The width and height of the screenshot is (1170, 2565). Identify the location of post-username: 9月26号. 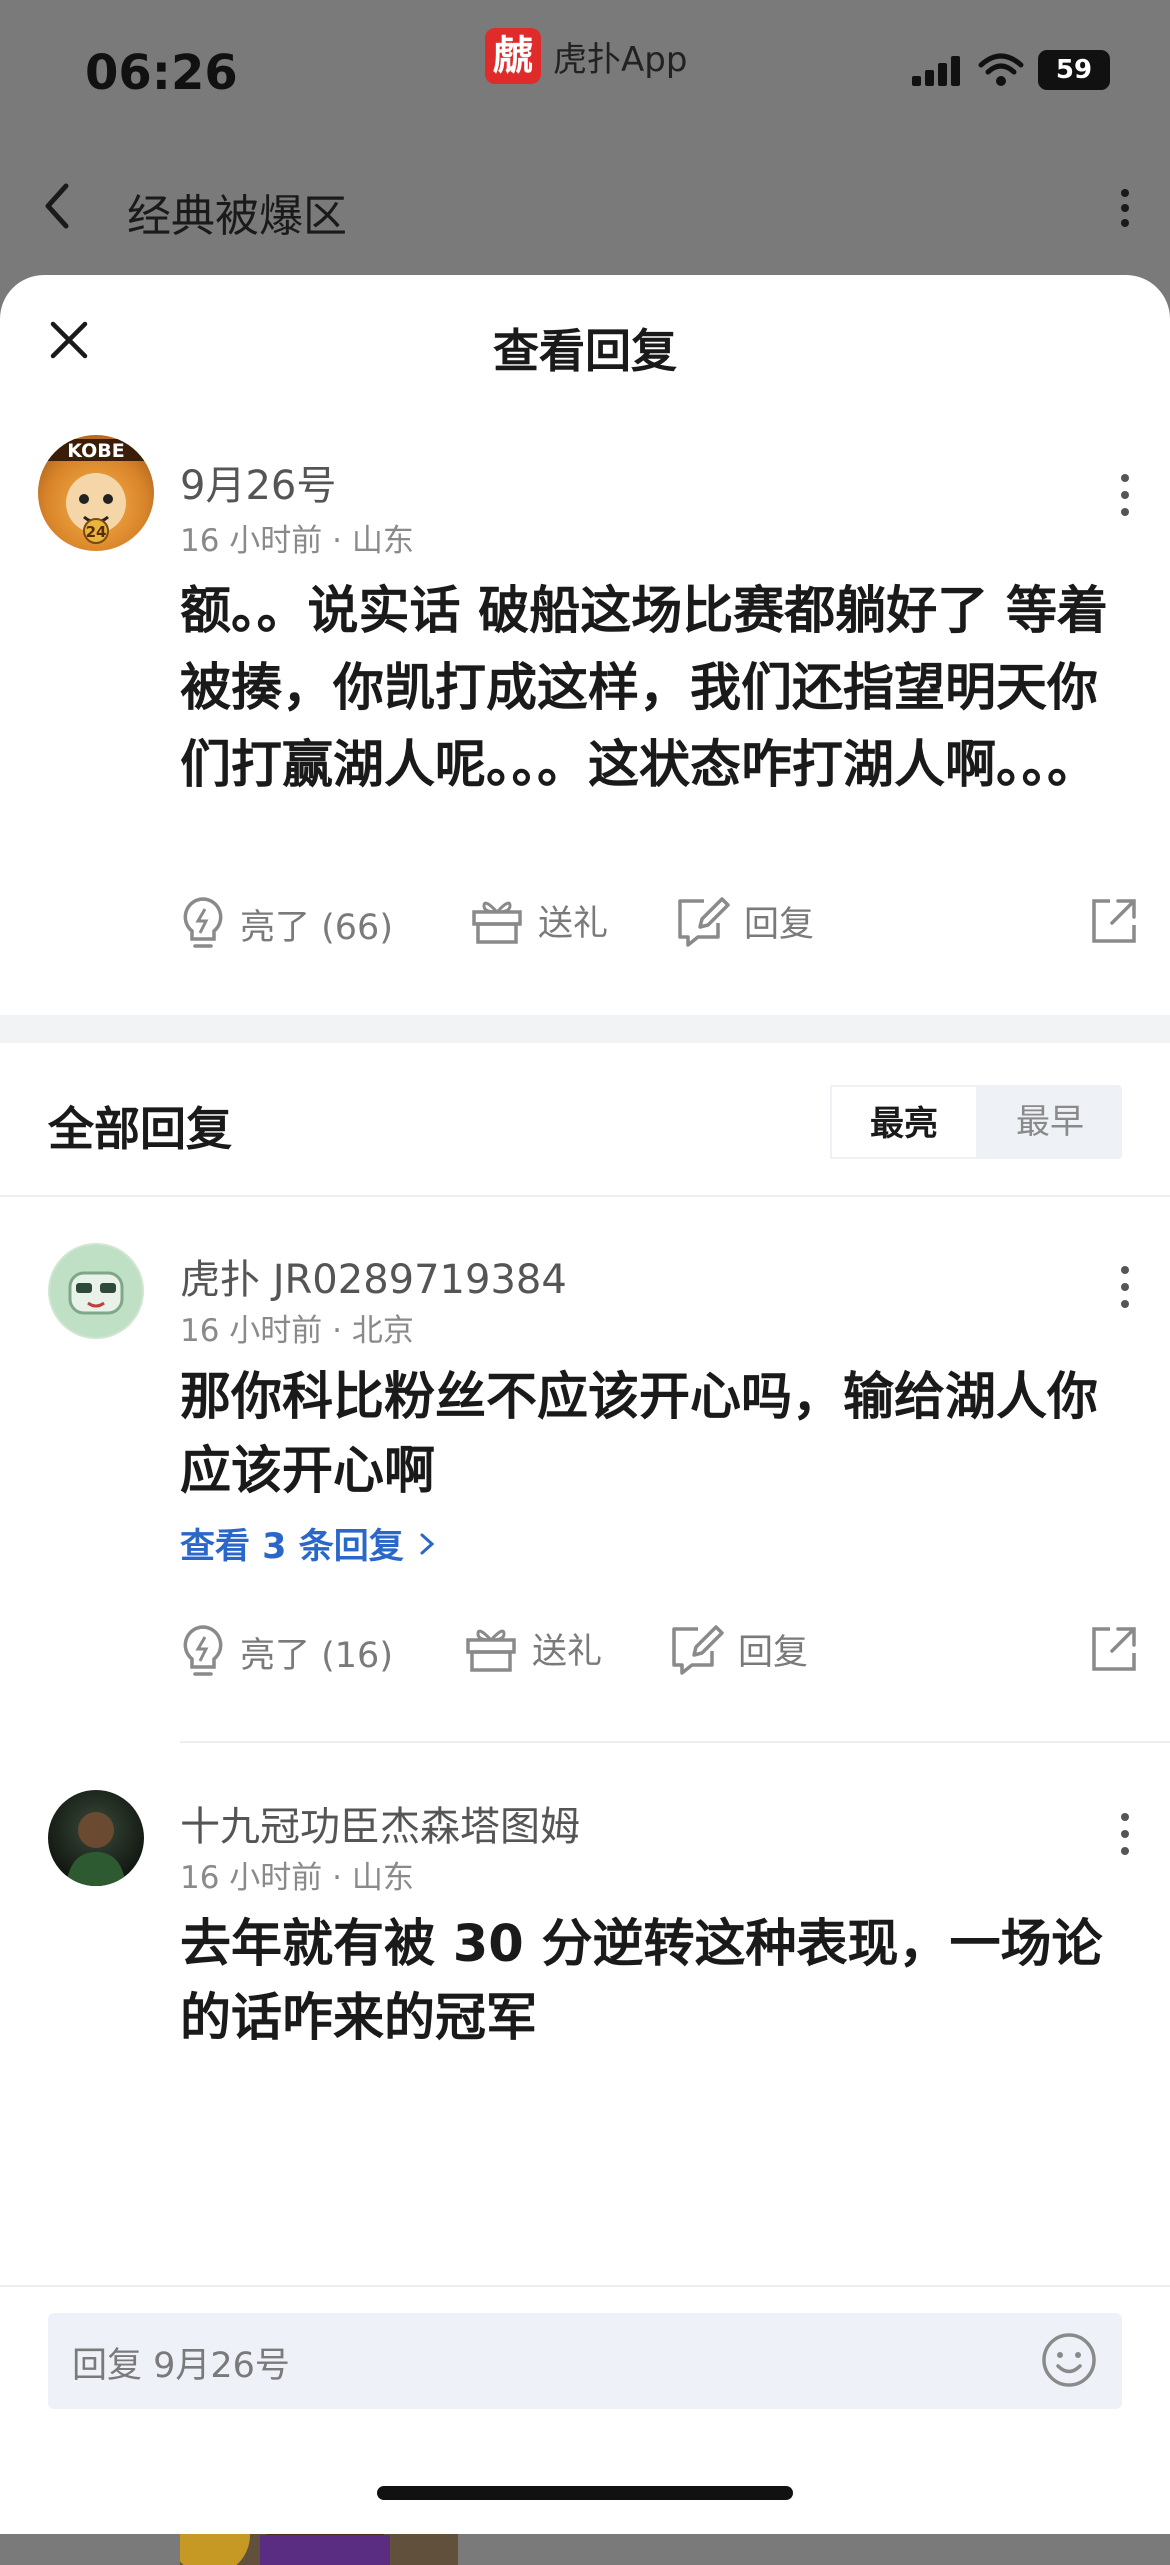
(258, 482).